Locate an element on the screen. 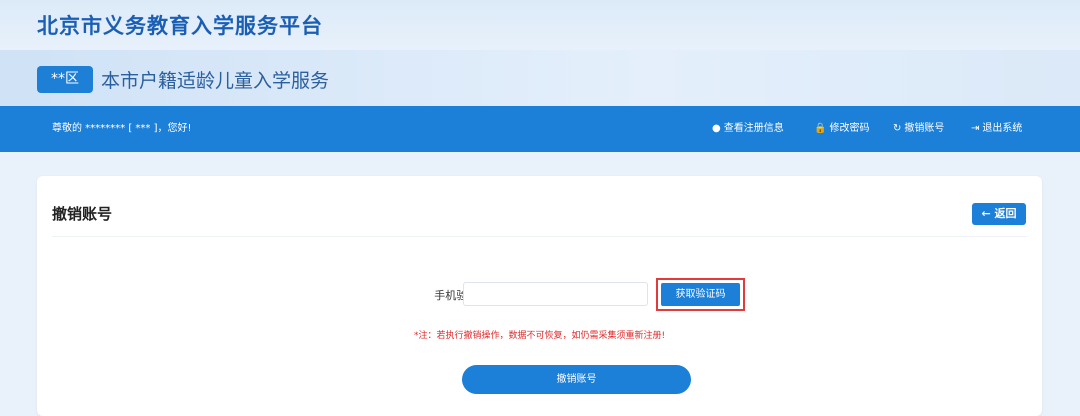  divider is located at coordinates (539, 236).